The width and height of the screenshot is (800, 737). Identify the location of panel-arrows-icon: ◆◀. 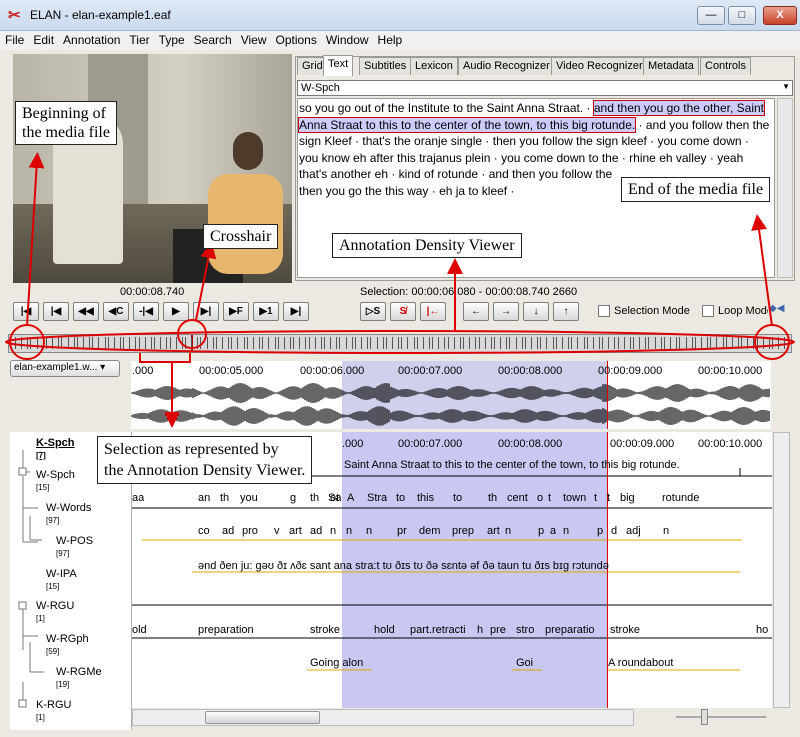
(776, 308).